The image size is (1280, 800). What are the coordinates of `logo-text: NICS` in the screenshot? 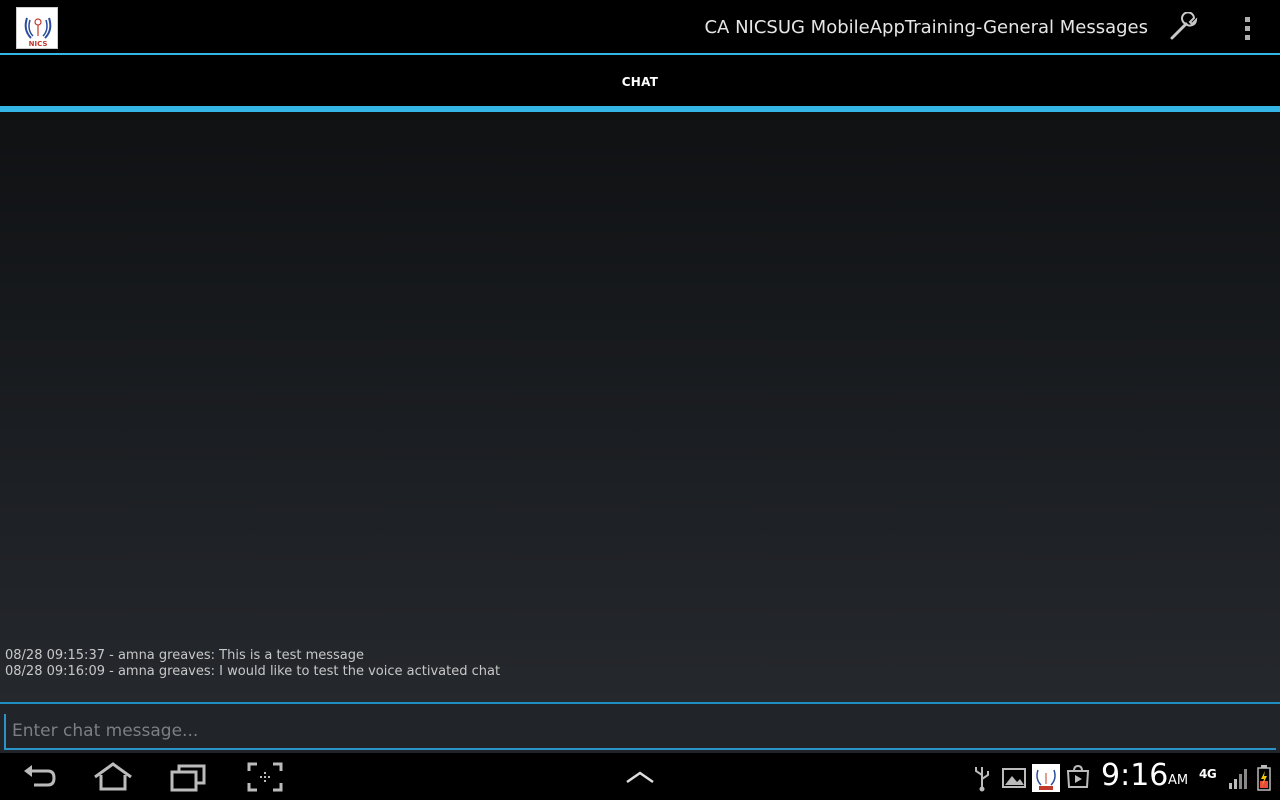 It's located at (38, 44).